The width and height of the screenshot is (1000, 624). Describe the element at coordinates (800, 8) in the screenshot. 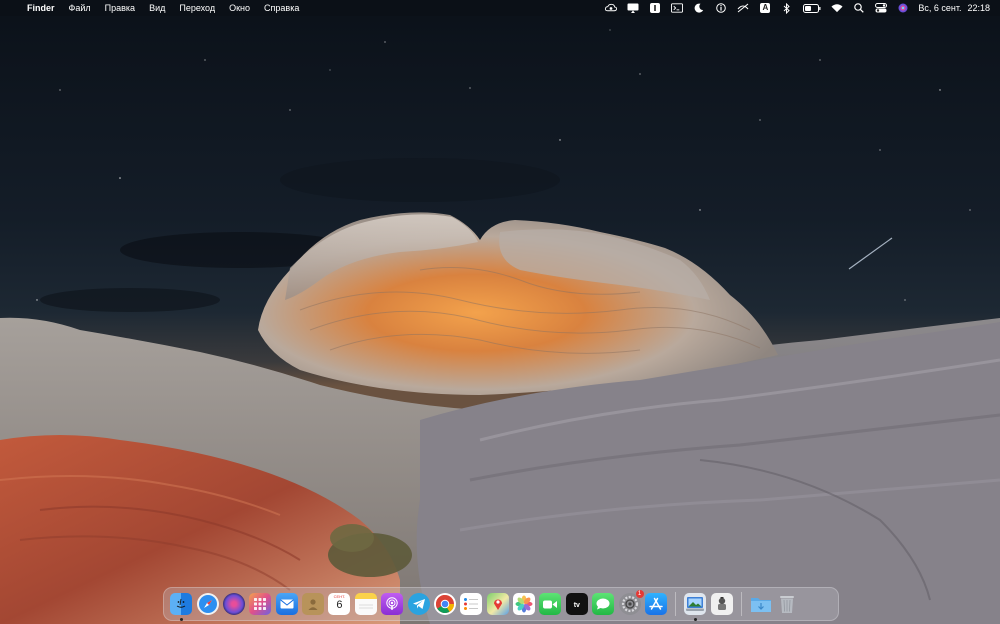

I see `menu-bar-status: A Вс, 6 сент. 22:18` at that location.